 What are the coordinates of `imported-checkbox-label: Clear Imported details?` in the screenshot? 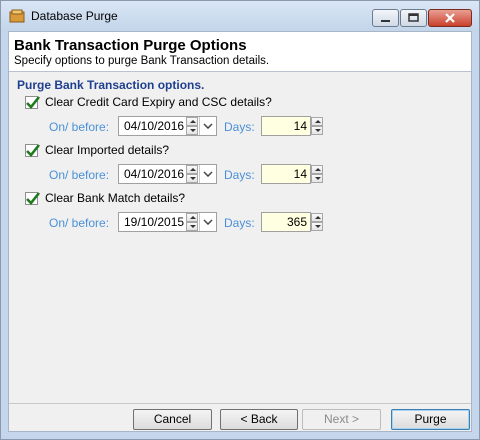 It's located at (107, 150).